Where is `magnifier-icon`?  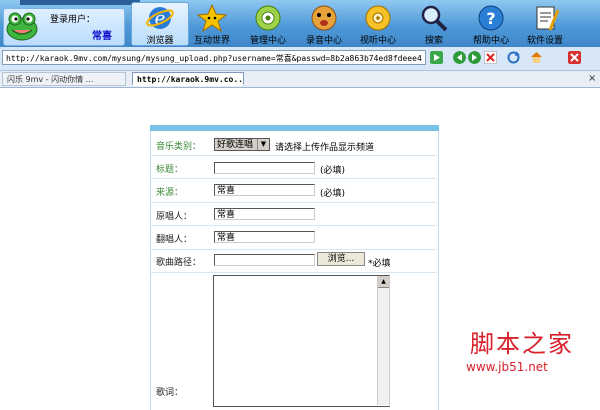
magnifier-icon is located at coordinates (434, 18).